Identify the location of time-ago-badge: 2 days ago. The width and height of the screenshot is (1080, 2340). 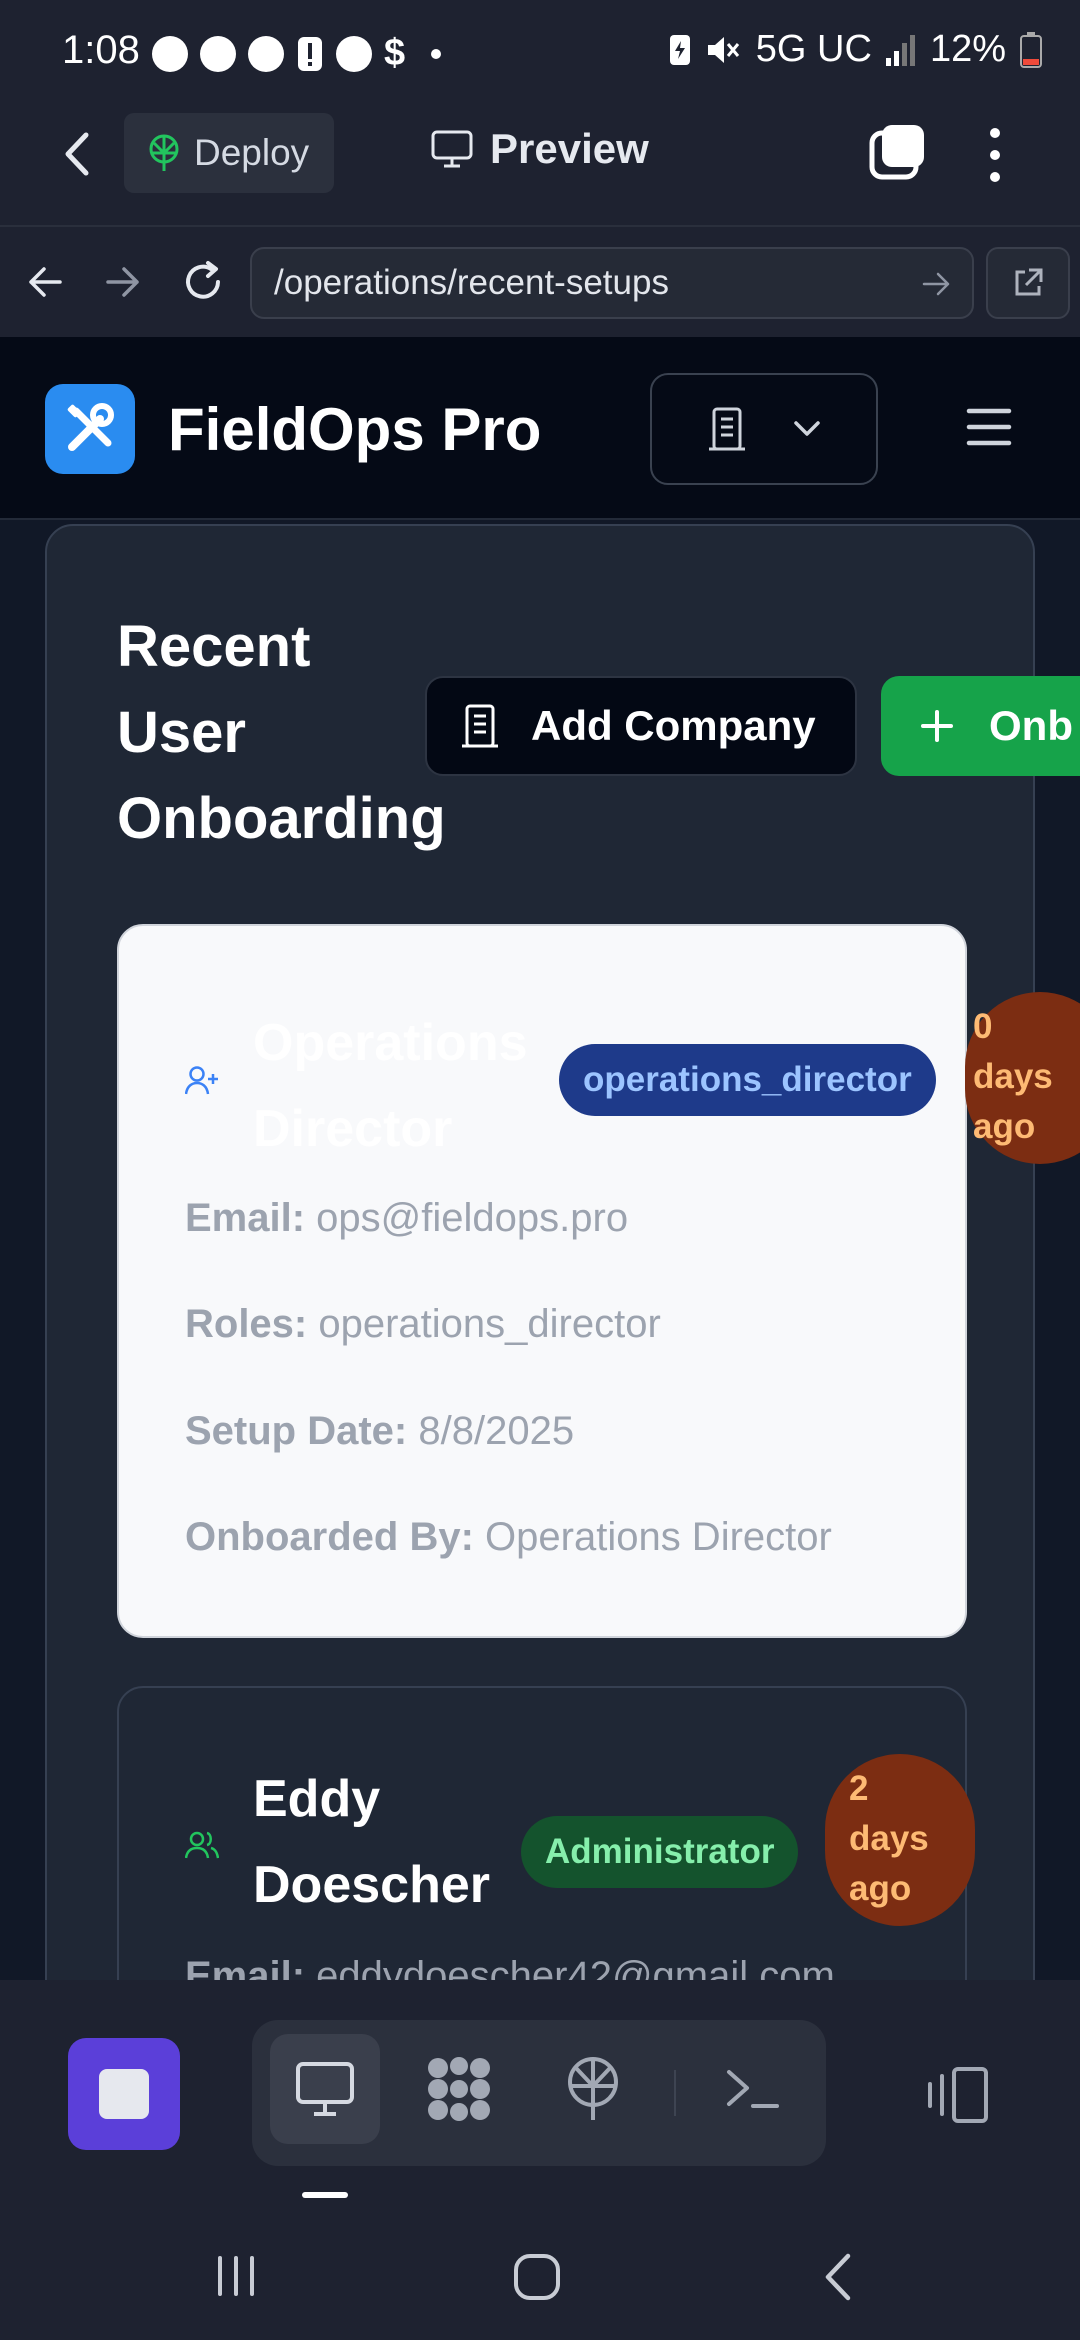
(900, 1840).